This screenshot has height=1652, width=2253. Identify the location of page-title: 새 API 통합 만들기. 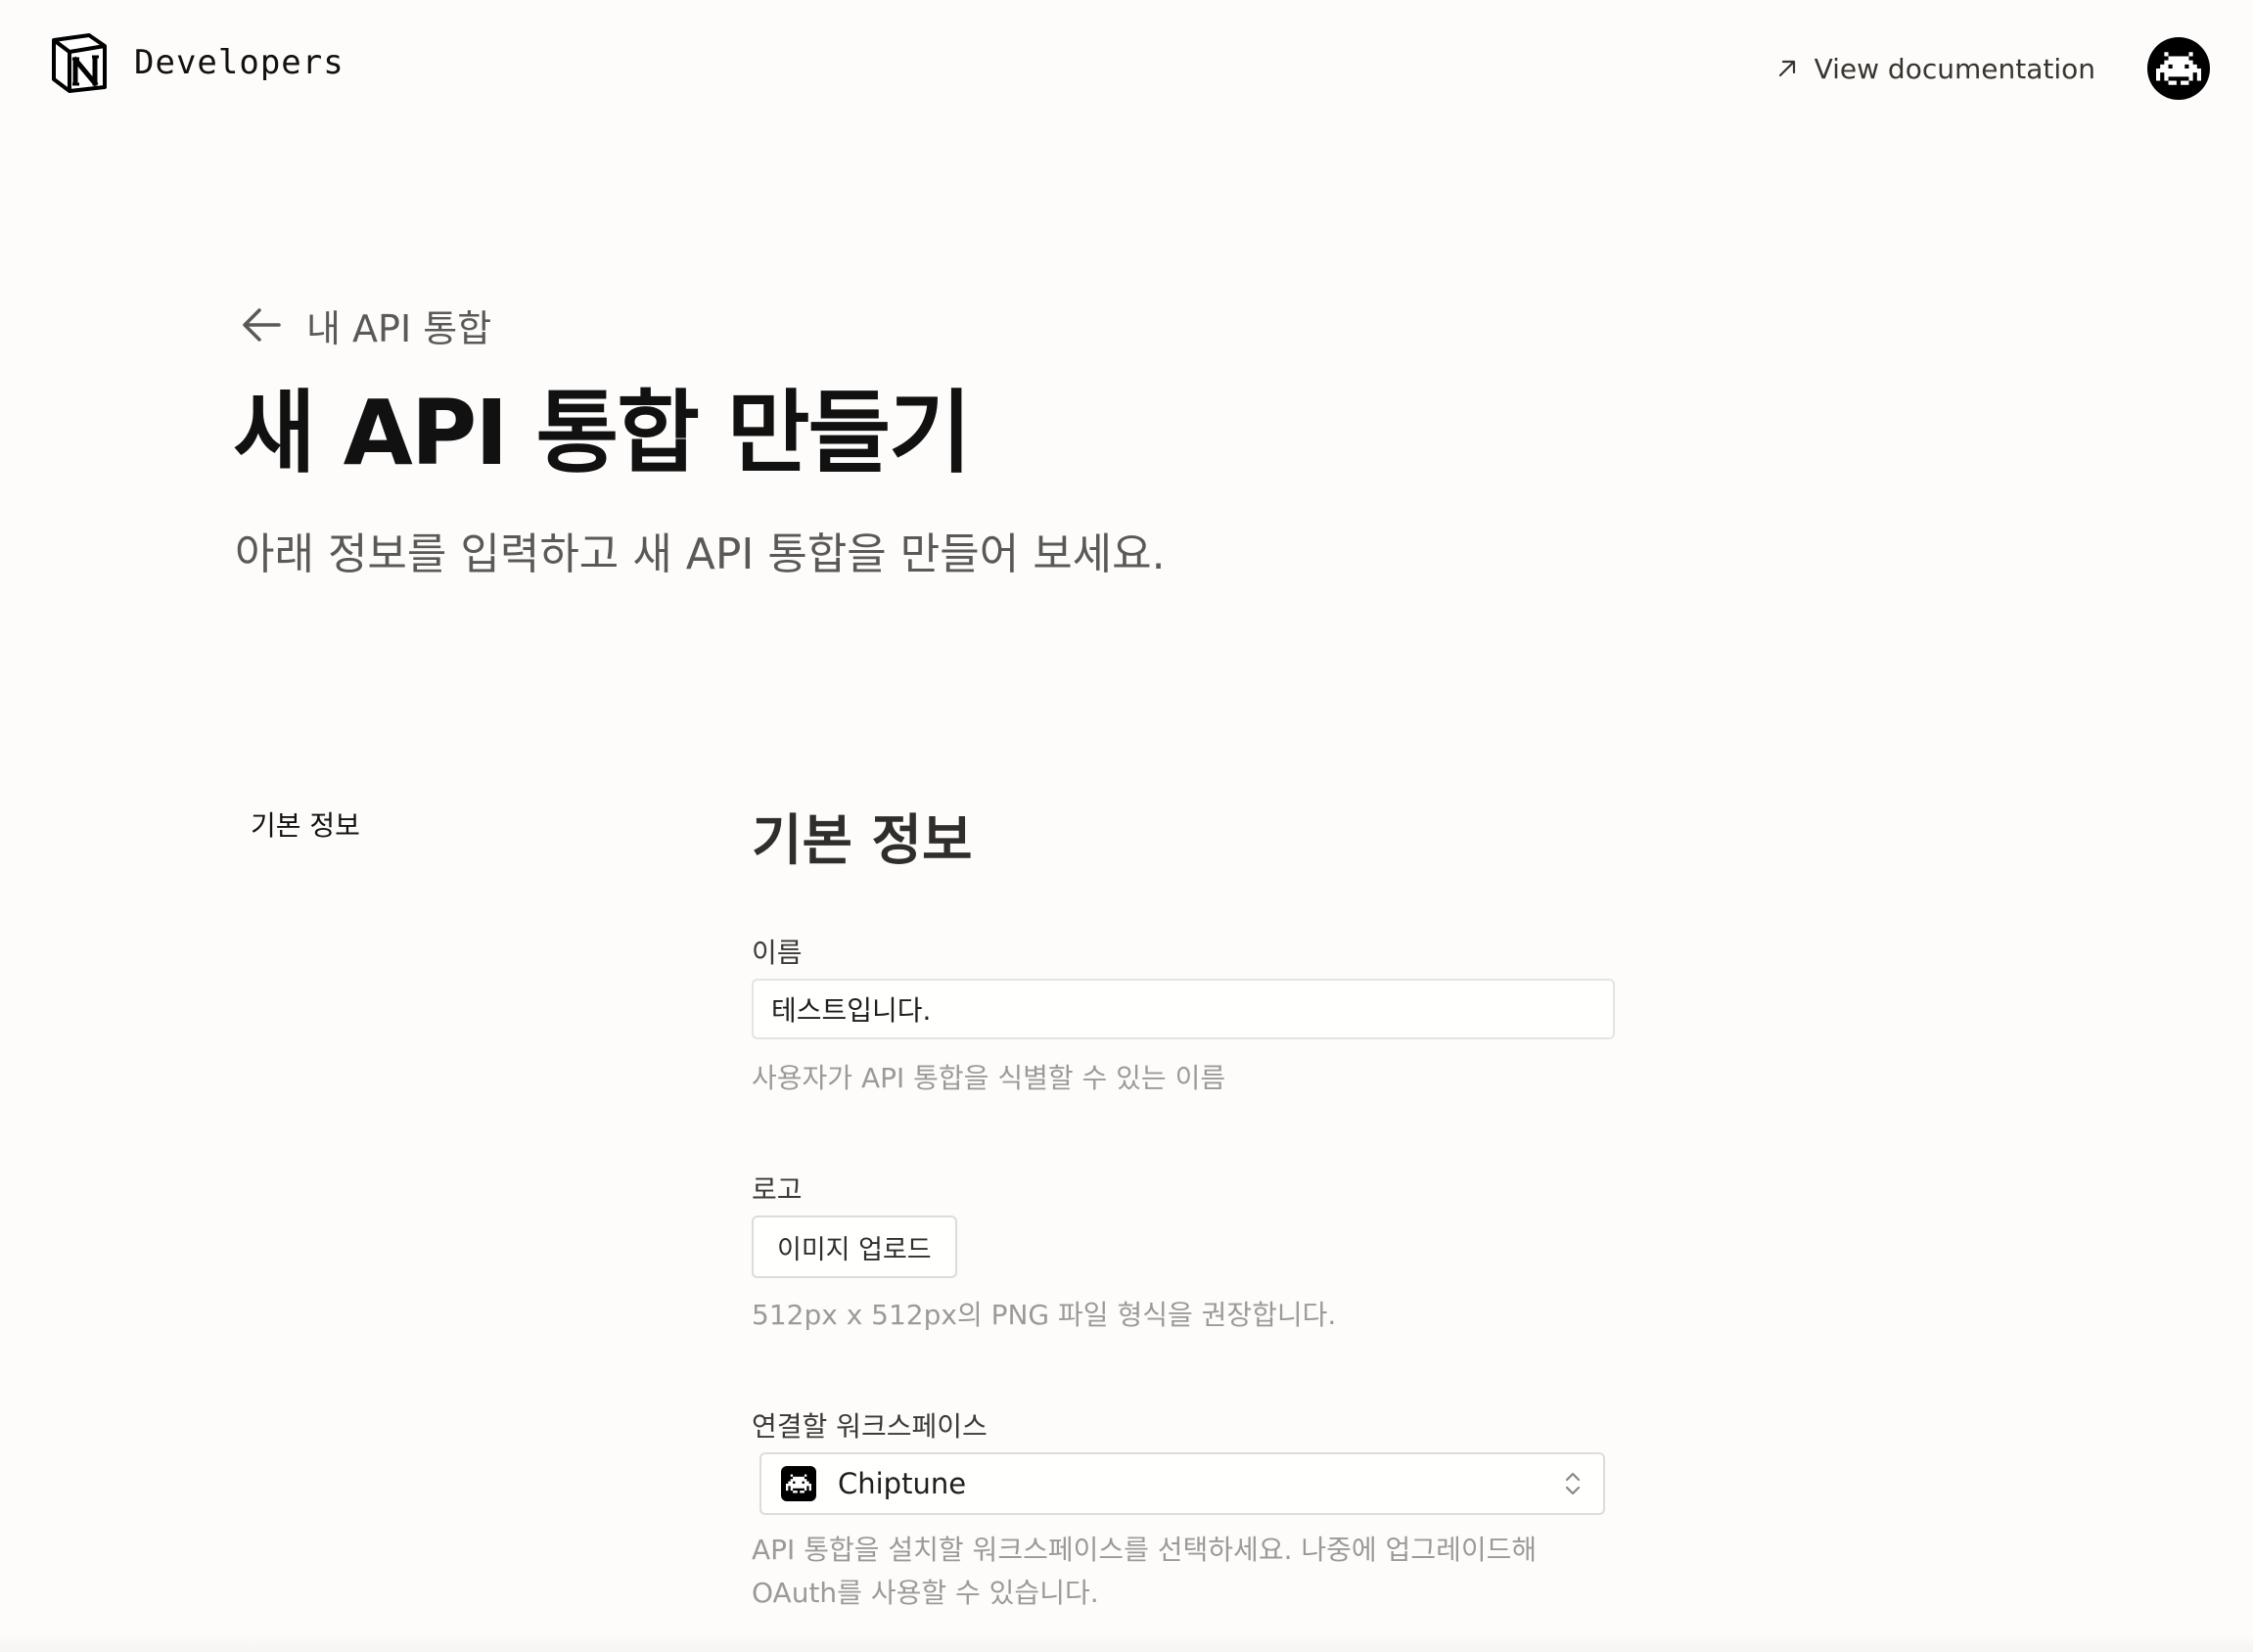
(603, 433).